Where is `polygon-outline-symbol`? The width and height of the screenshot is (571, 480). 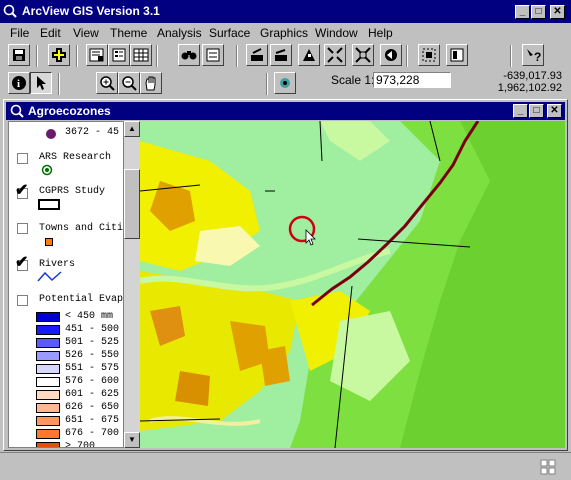
polygon-outline-symbol is located at coordinates (49, 204).